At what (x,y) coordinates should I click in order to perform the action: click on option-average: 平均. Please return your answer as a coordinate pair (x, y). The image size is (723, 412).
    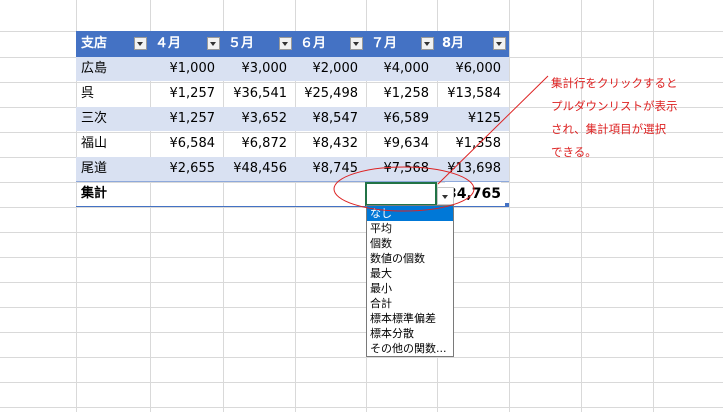
    Looking at the image, I should click on (410, 228).